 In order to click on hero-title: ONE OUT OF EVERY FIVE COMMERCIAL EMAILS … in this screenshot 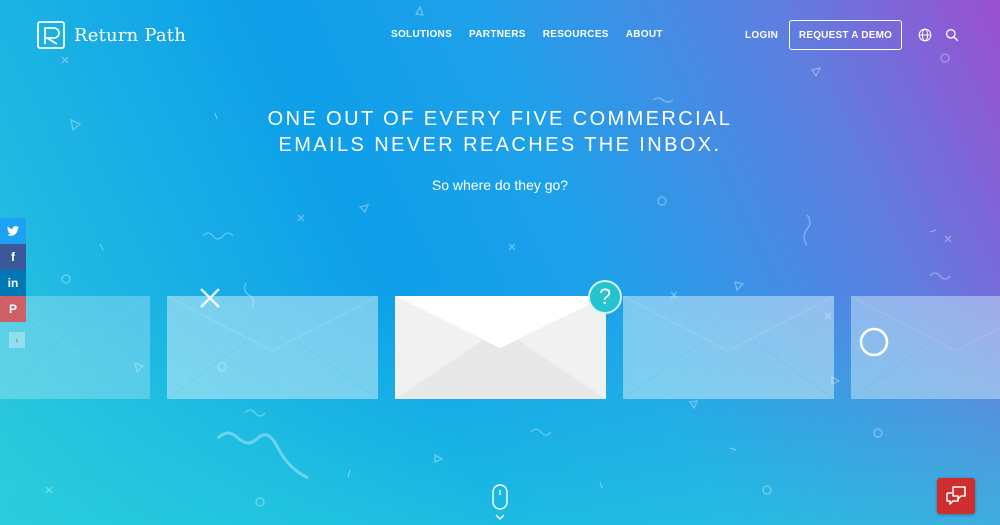, I will do `click(500, 132)`.